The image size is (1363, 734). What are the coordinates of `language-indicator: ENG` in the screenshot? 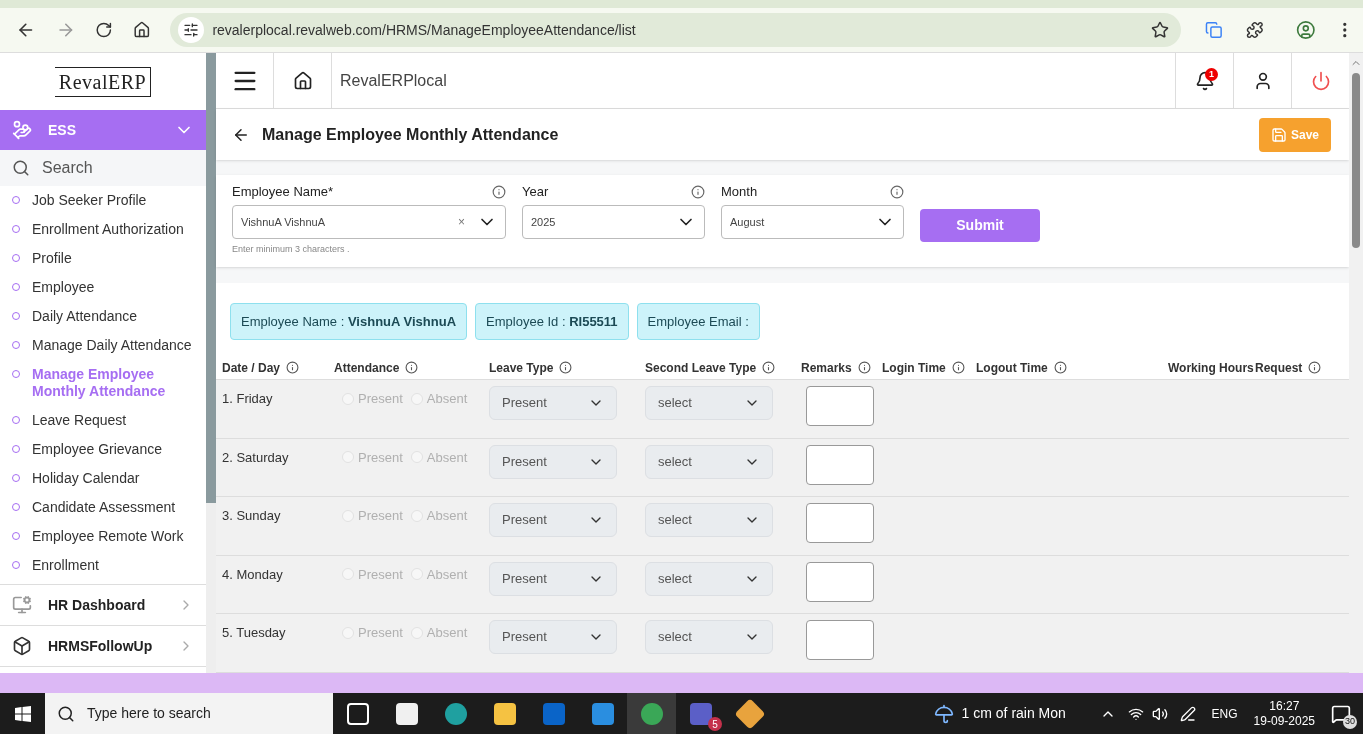 It's located at (1224, 713).